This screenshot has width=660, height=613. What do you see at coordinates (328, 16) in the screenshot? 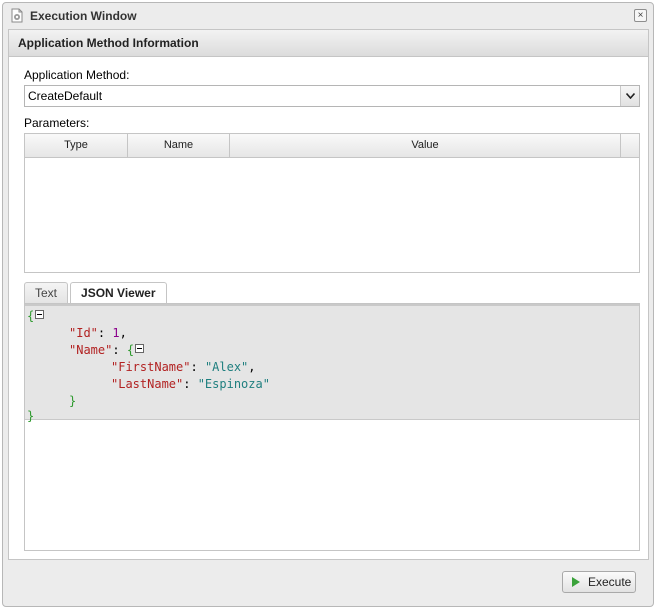
I see `window-titlebar: Execution Window ×` at bounding box center [328, 16].